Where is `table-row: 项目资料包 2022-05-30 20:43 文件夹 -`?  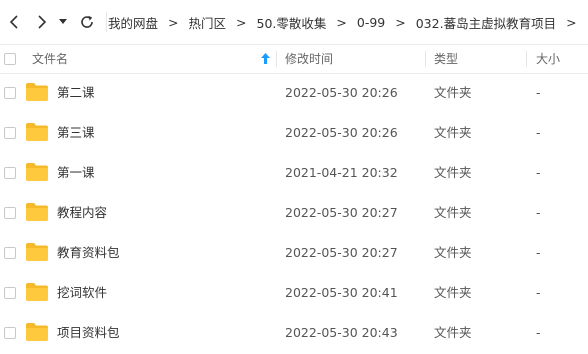
table-row: 项目资料包 2022-05-30 20:43 文件夹 - is located at coordinates (294, 334).